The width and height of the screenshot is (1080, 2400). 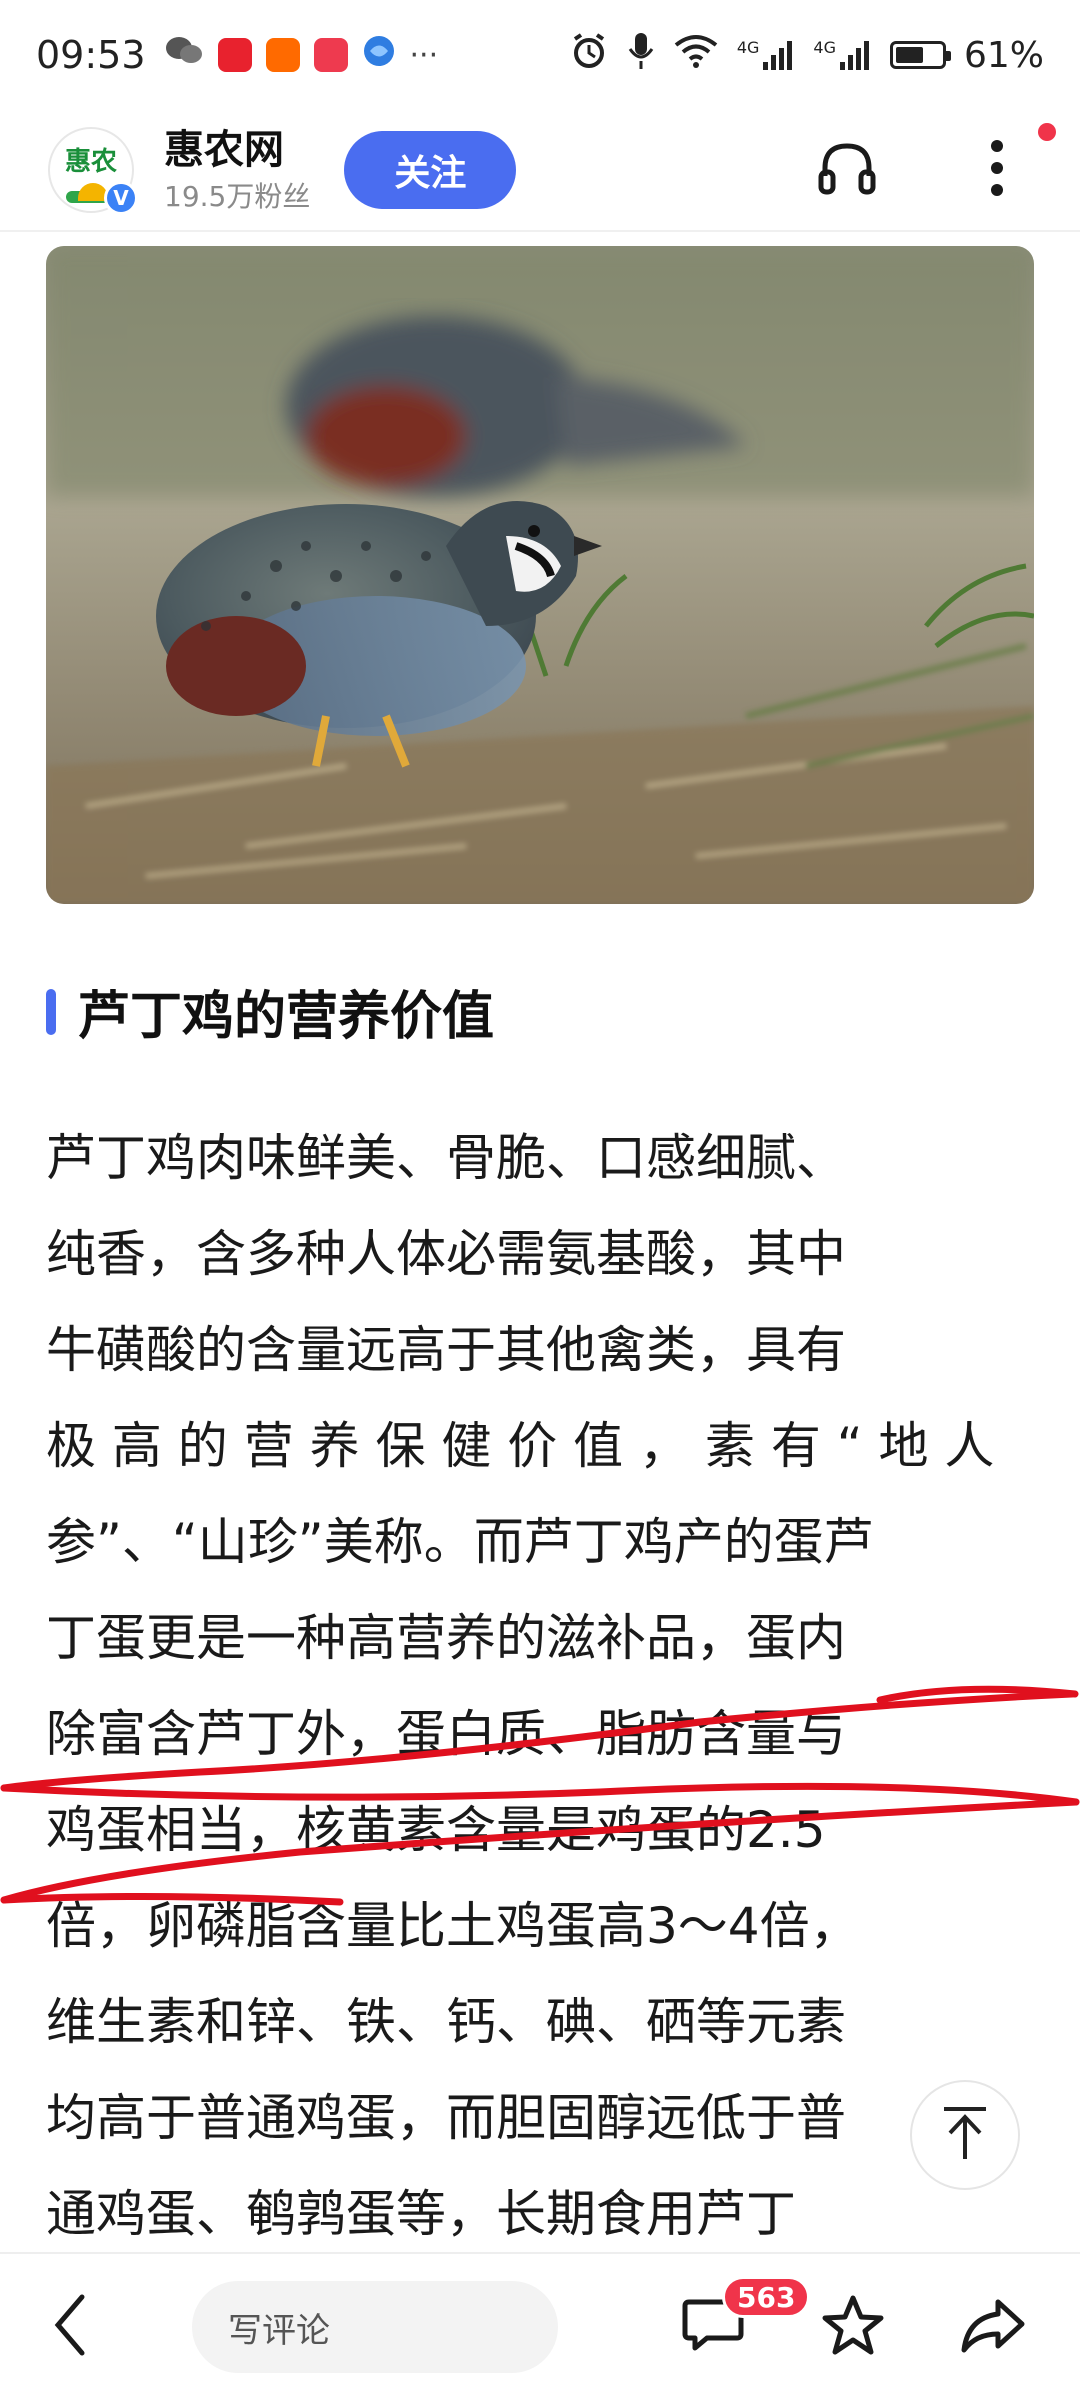 What do you see at coordinates (460, 1542) in the screenshot?
I see `paragraph-line: 参”、“山珍”美称。而芦丁鸡产的蛋芦` at bounding box center [460, 1542].